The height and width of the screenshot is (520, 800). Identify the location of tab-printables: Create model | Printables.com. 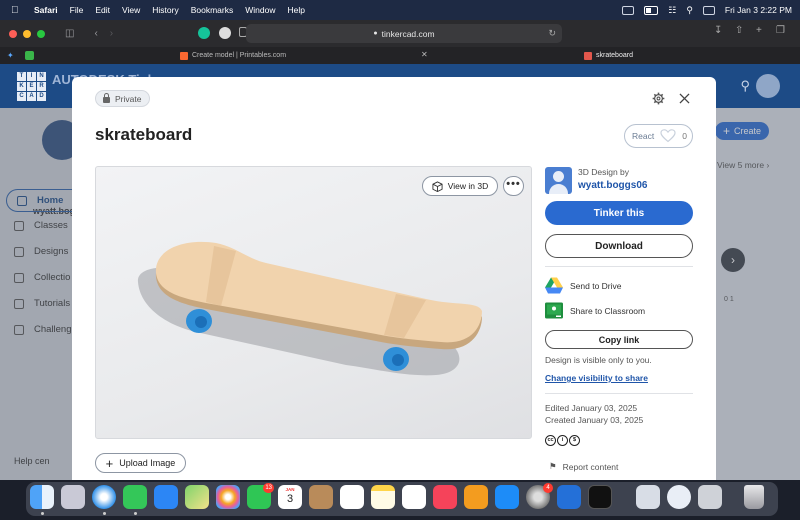
(233, 55).